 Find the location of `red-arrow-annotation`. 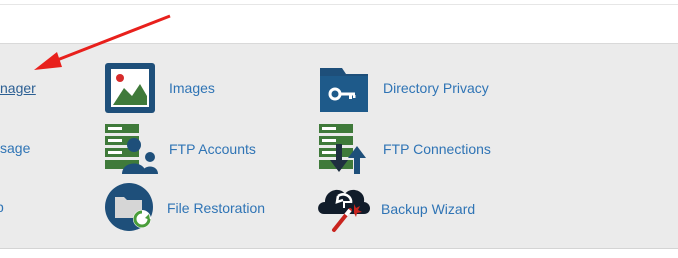

red-arrow-annotation is located at coordinates (102, 42).